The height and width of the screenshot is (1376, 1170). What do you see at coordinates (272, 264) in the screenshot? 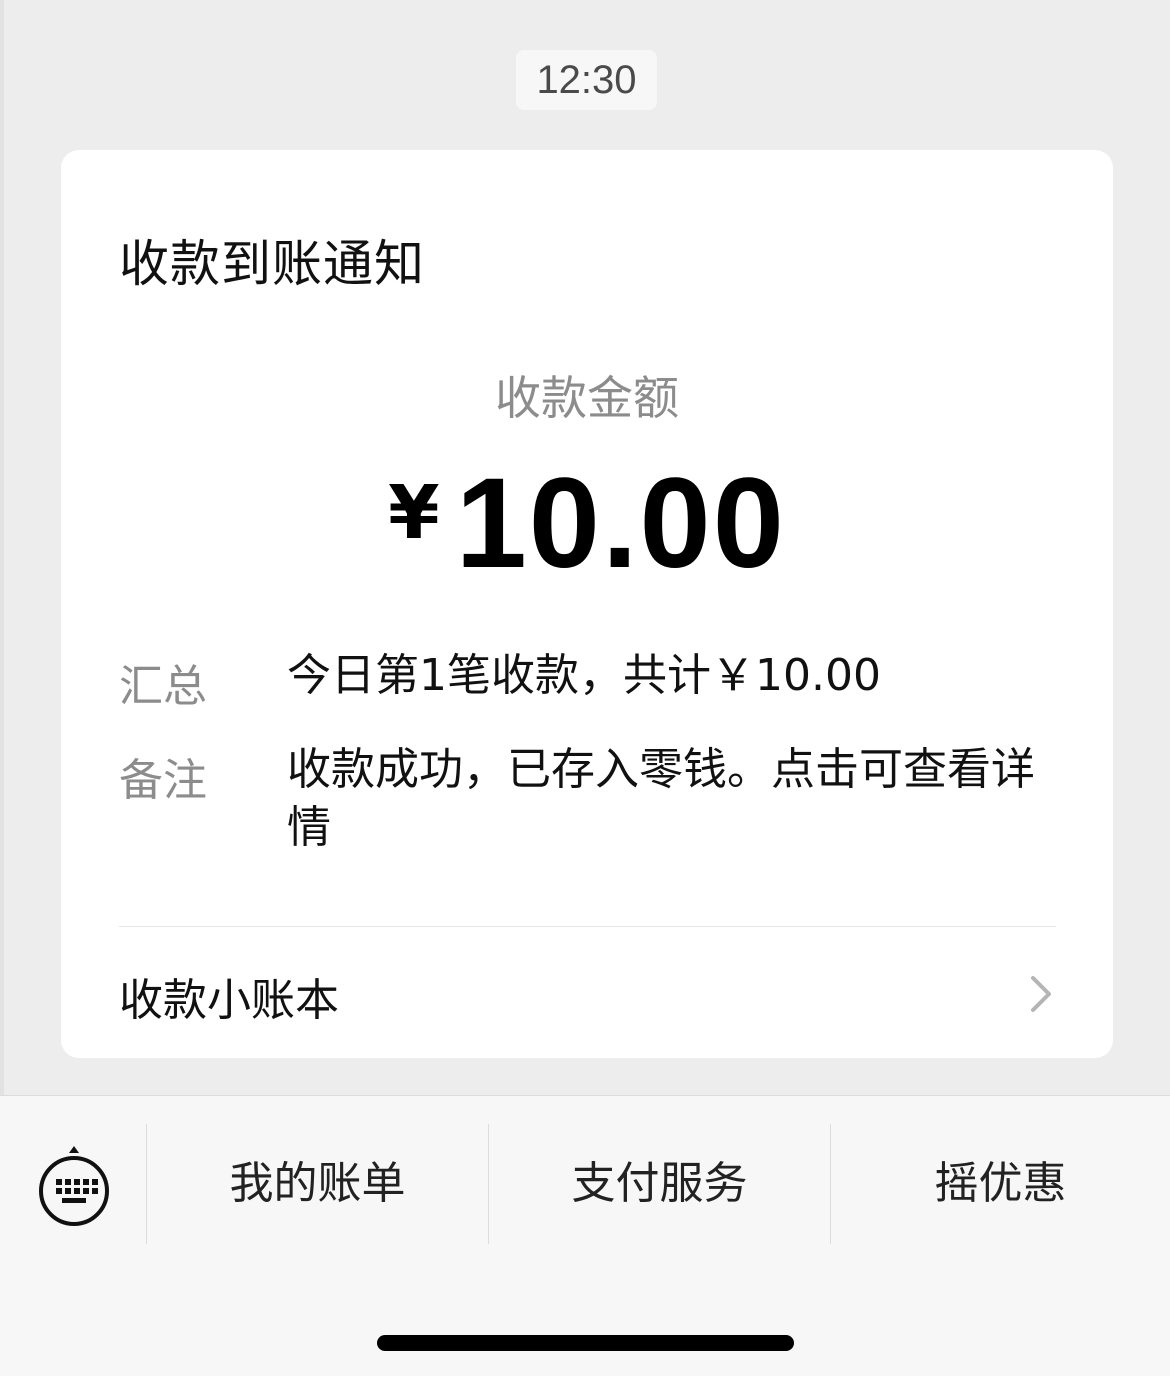
I see `card-title: 收款到账通知` at bounding box center [272, 264].